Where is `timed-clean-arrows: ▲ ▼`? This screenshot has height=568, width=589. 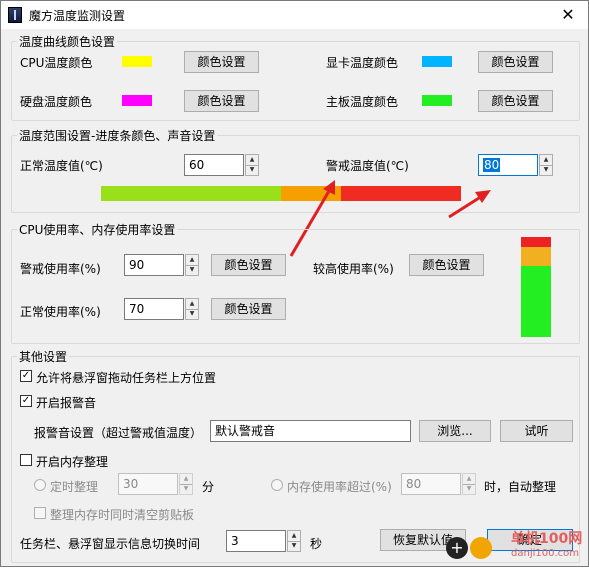
timed-clean-arrows: ▲ ▼ is located at coordinates (186, 484).